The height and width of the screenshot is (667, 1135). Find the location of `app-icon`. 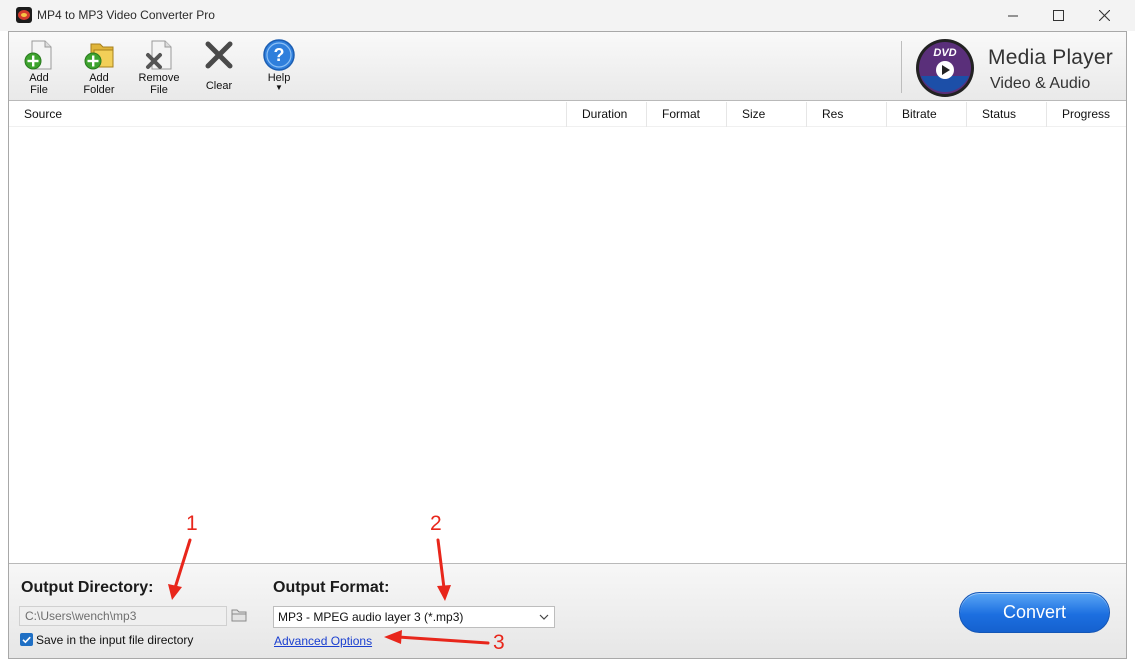

app-icon is located at coordinates (24, 15).